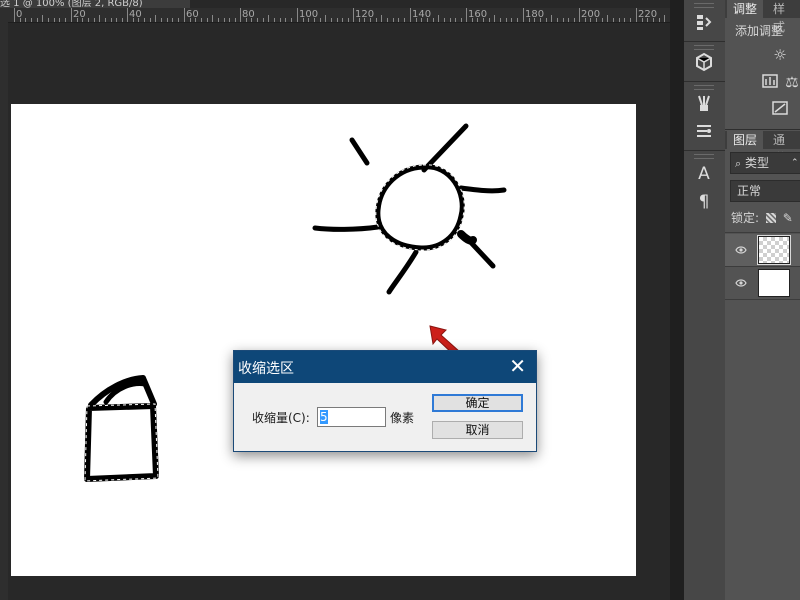 The height and width of the screenshot is (600, 800). What do you see at coordinates (281, 418) in the screenshot?
I see `contract-amount-label: 收缩量(C):` at bounding box center [281, 418].